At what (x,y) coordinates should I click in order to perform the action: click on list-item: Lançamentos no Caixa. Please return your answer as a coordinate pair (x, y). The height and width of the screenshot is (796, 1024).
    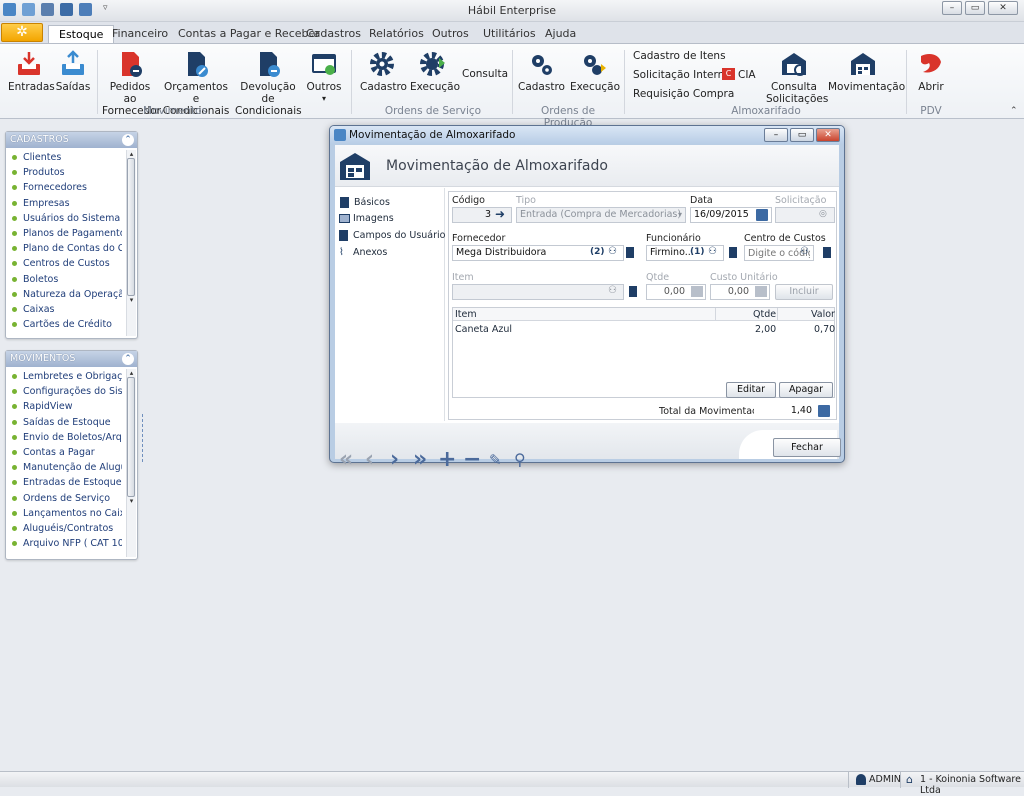
    Looking at the image, I should click on (64, 513).